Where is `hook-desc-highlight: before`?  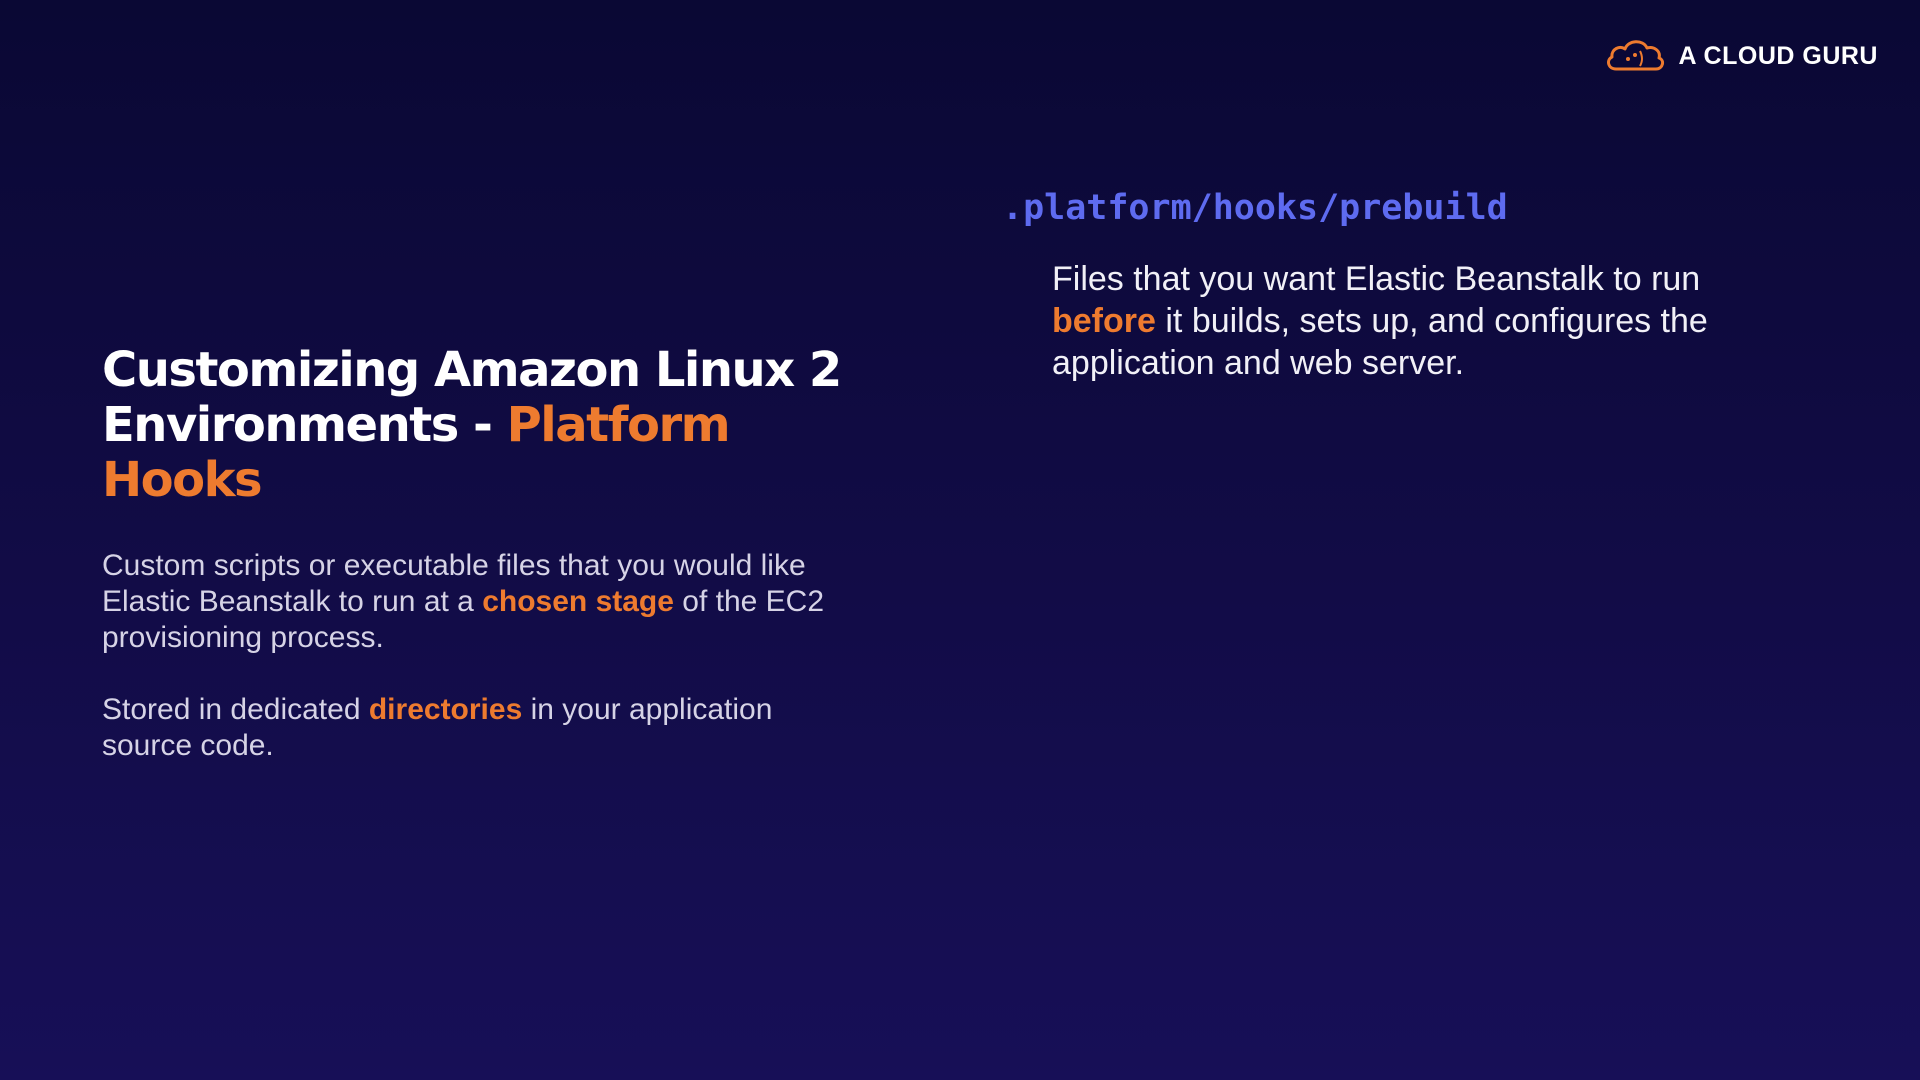
hook-desc-highlight: before is located at coordinates (1104, 321).